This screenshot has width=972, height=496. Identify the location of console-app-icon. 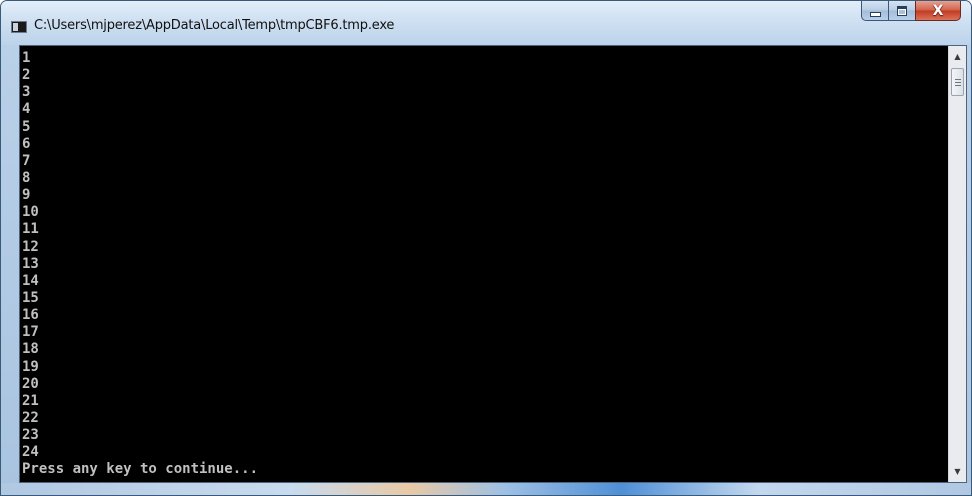
(19, 27).